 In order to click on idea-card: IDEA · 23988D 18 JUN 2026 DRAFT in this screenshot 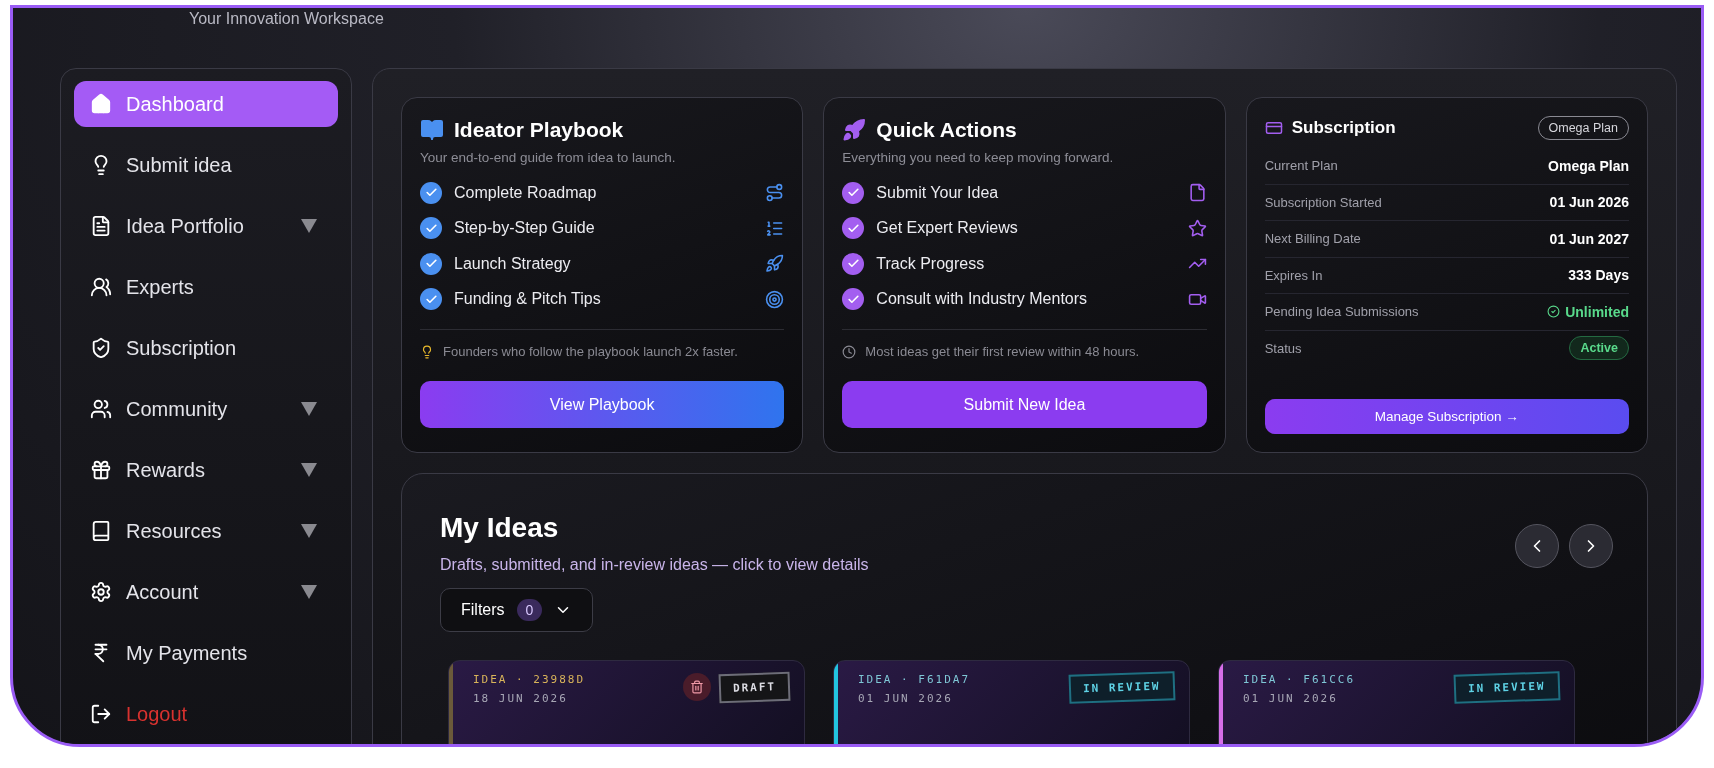, I will do `click(626, 702)`.